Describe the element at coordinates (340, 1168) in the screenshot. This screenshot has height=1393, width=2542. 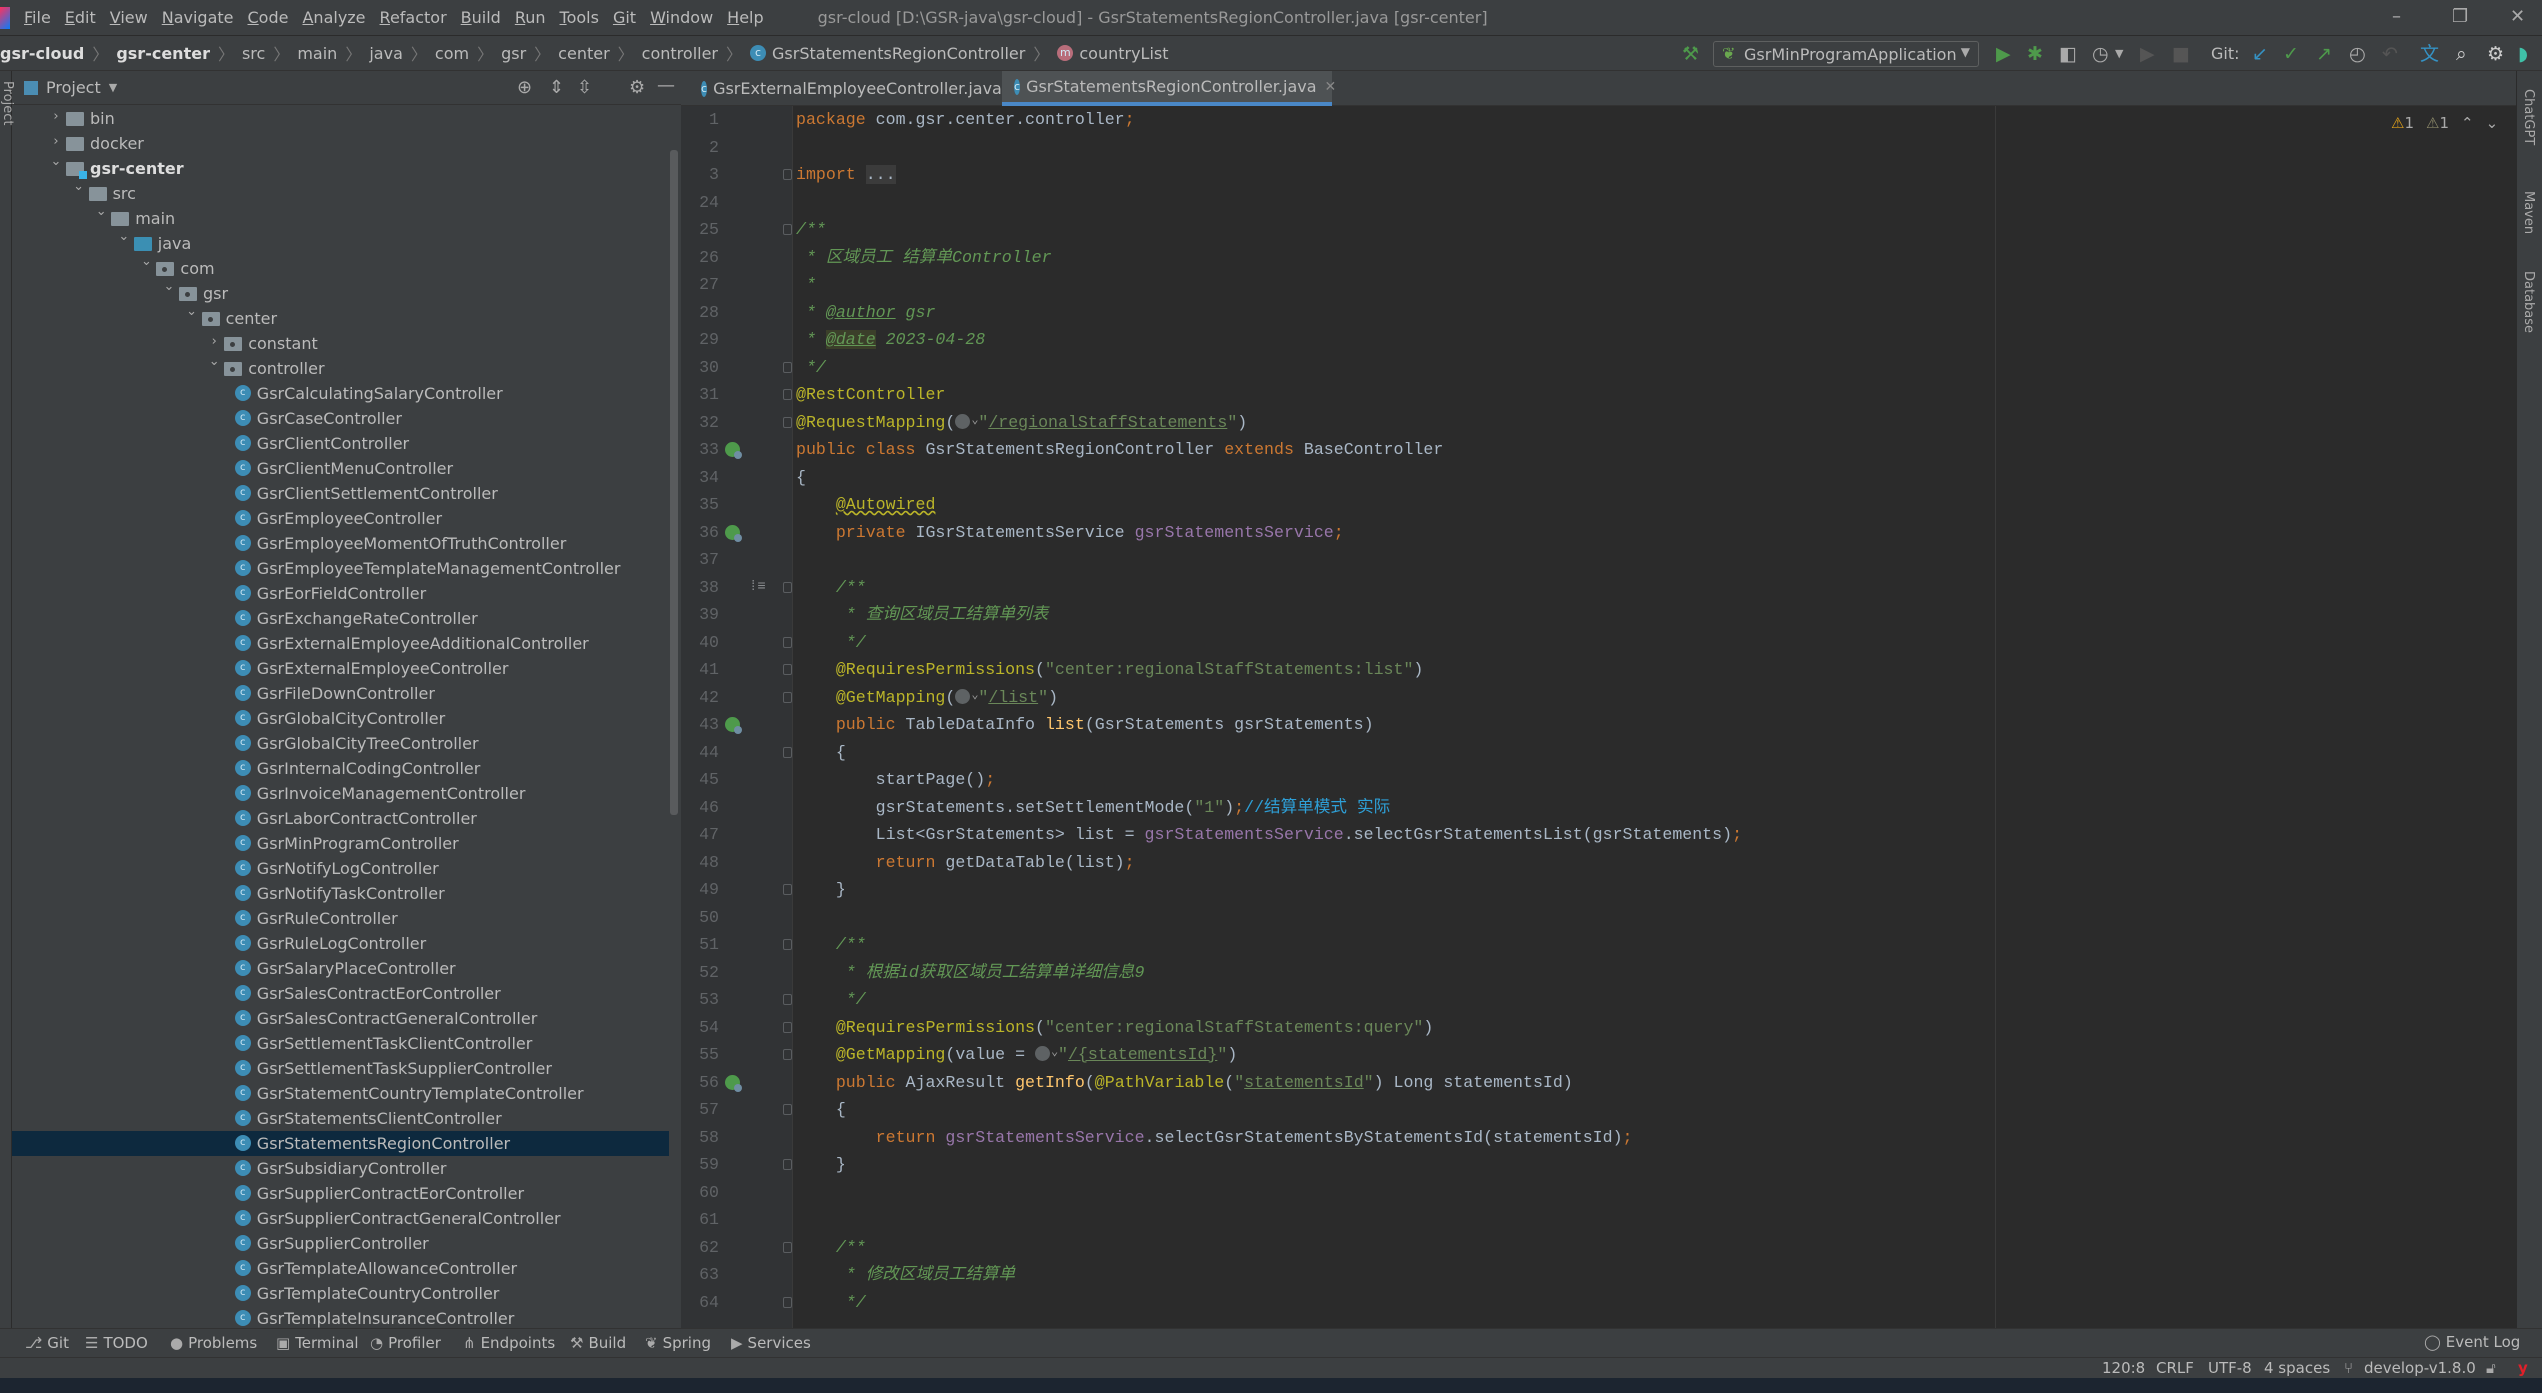
I see `tree-item: c GsrSubsidiaryController` at that location.